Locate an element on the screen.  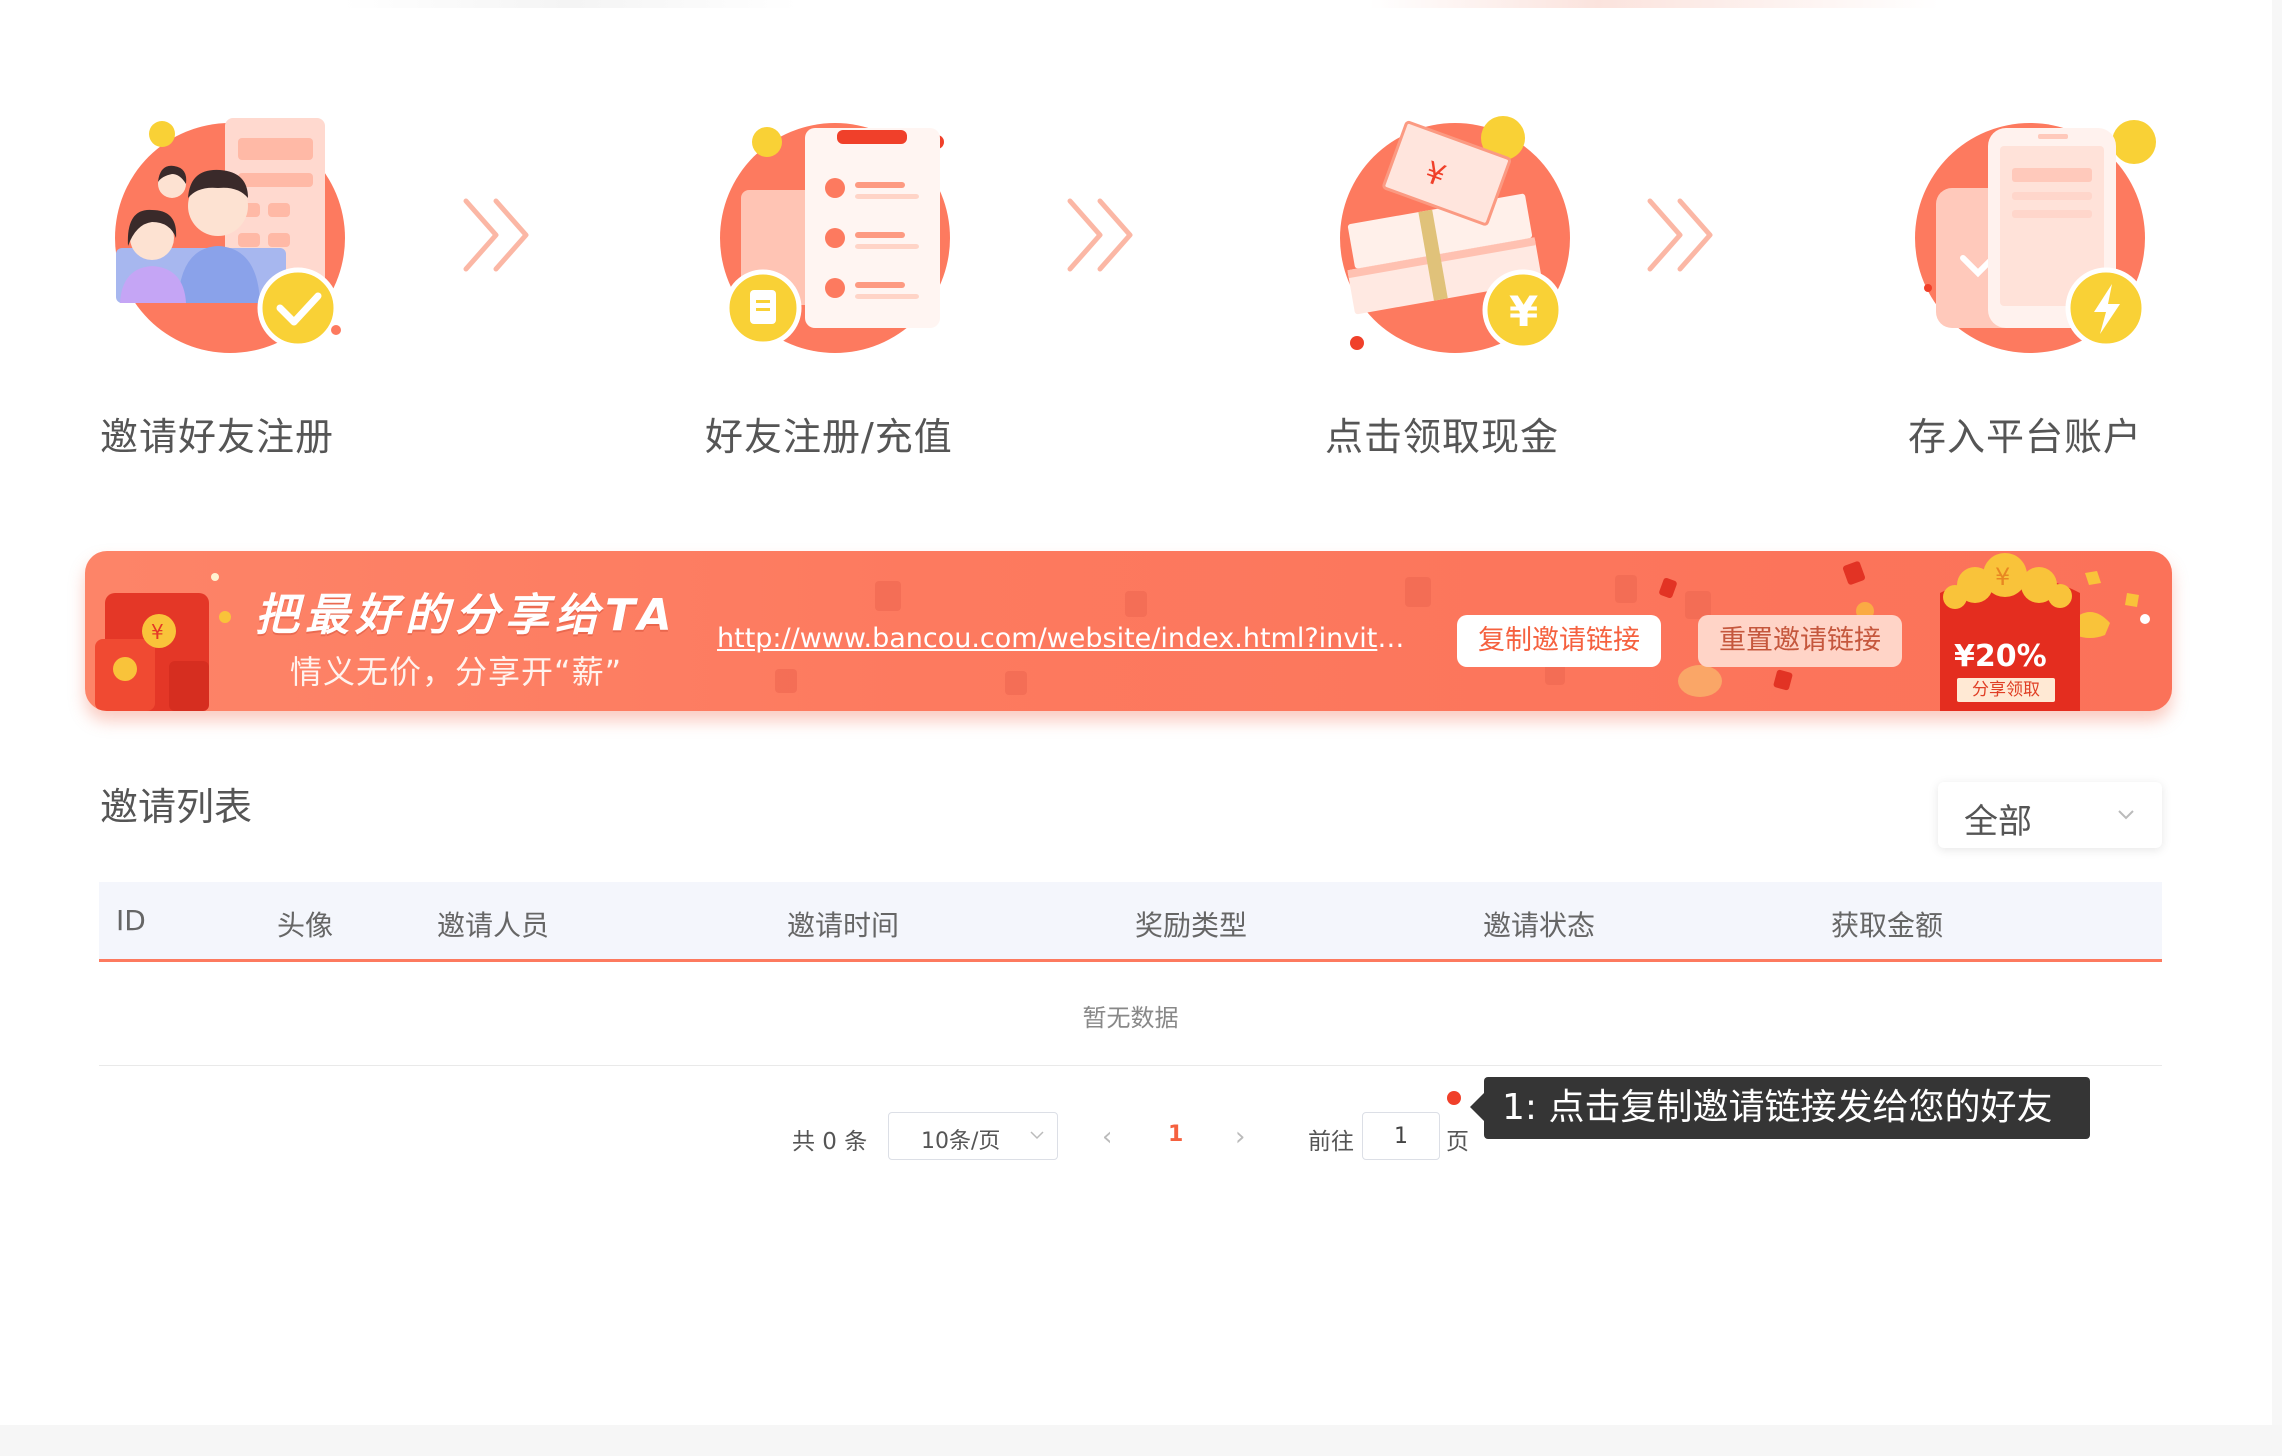
invite-list-title: 邀请列表 is located at coordinates (176, 807).